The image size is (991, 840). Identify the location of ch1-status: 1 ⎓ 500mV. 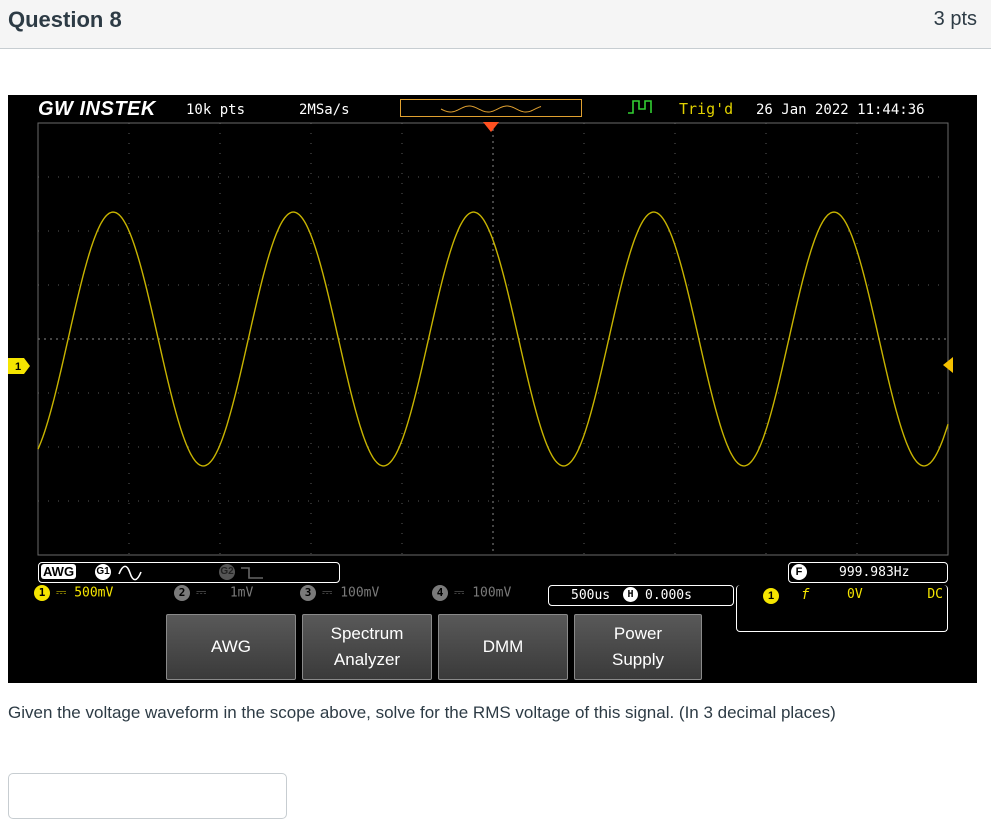
(73, 596).